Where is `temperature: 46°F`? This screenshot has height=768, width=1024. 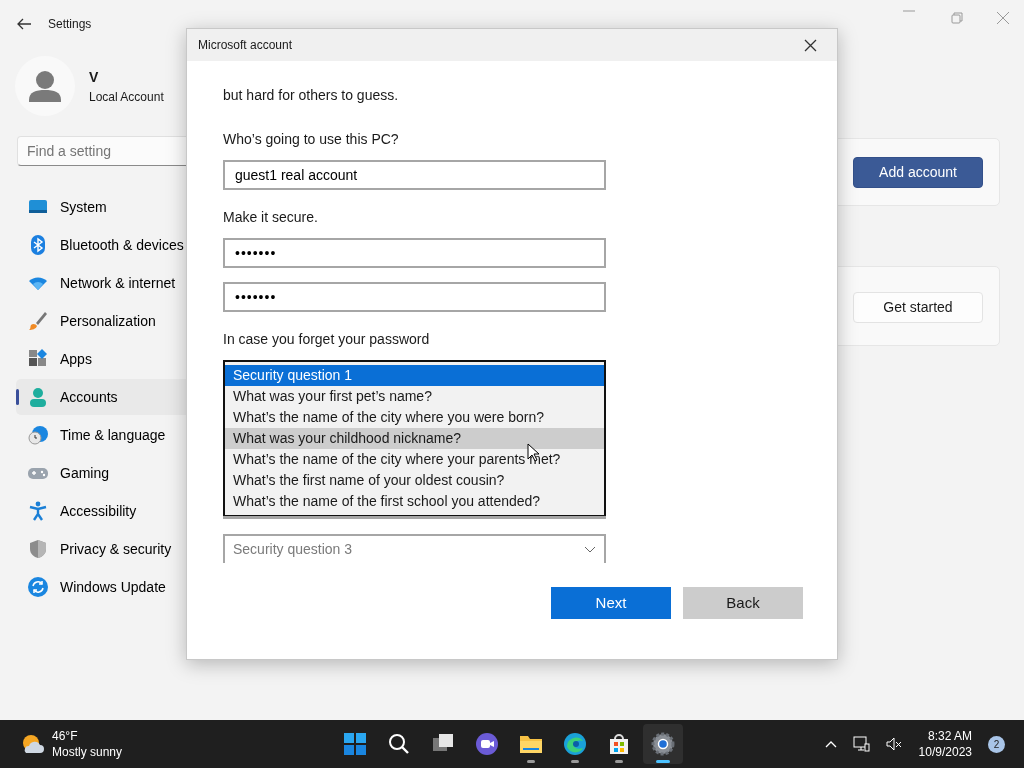 temperature: 46°F is located at coordinates (65, 736).